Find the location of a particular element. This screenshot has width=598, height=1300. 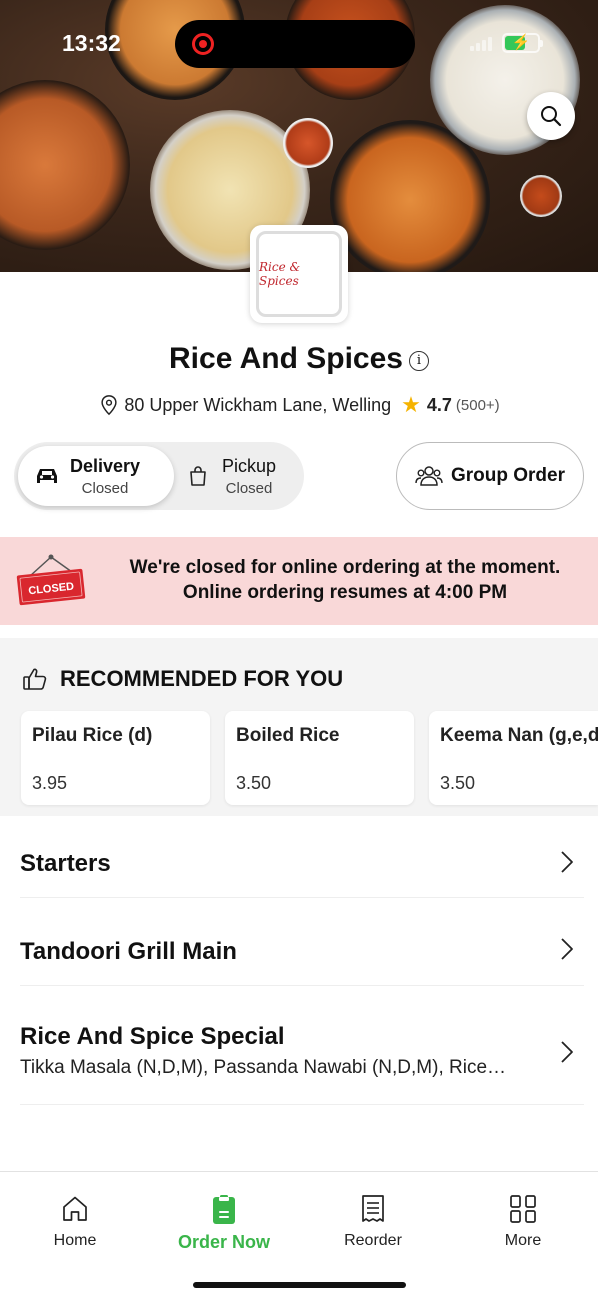

nav-reorder-label: Reorder is located at coordinates (373, 1240).